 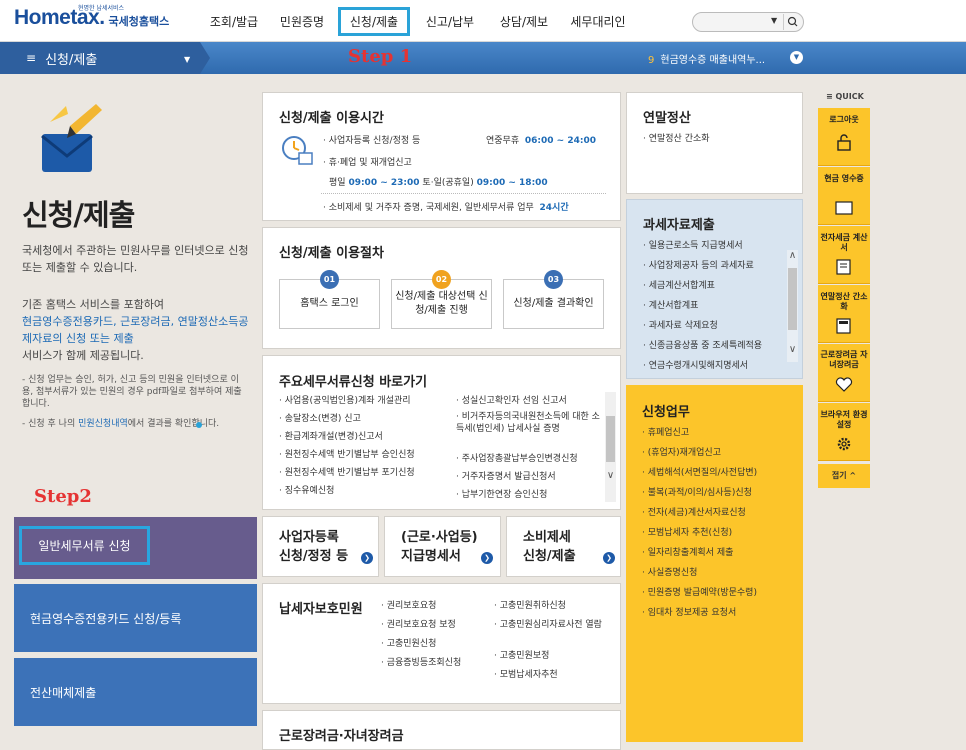 I want to click on hours-row-4: · 소비제세 및 거주자 증명, 국제세원, 일반세무서류 업무 24시간, so click(x=446, y=208).